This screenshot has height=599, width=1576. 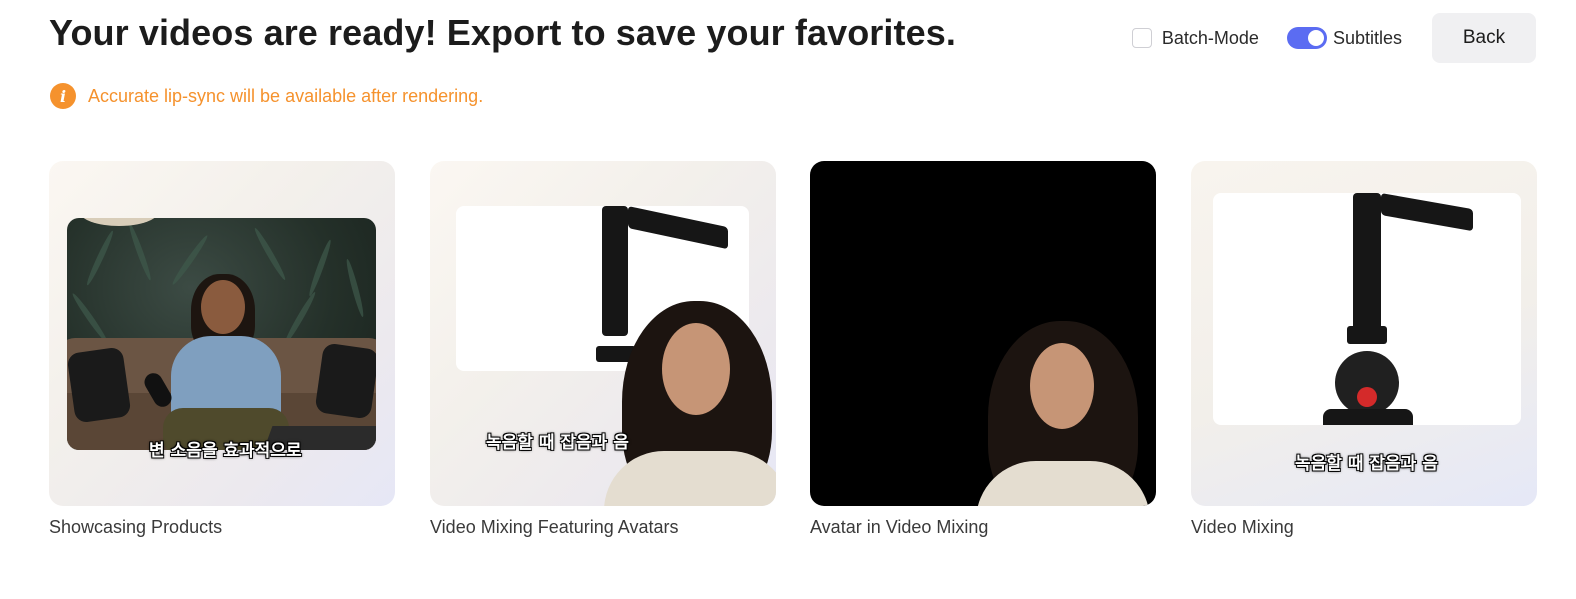 What do you see at coordinates (554, 527) in the screenshot?
I see `video-title: Video Mixing Featuring Avatars` at bounding box center [554, 527].